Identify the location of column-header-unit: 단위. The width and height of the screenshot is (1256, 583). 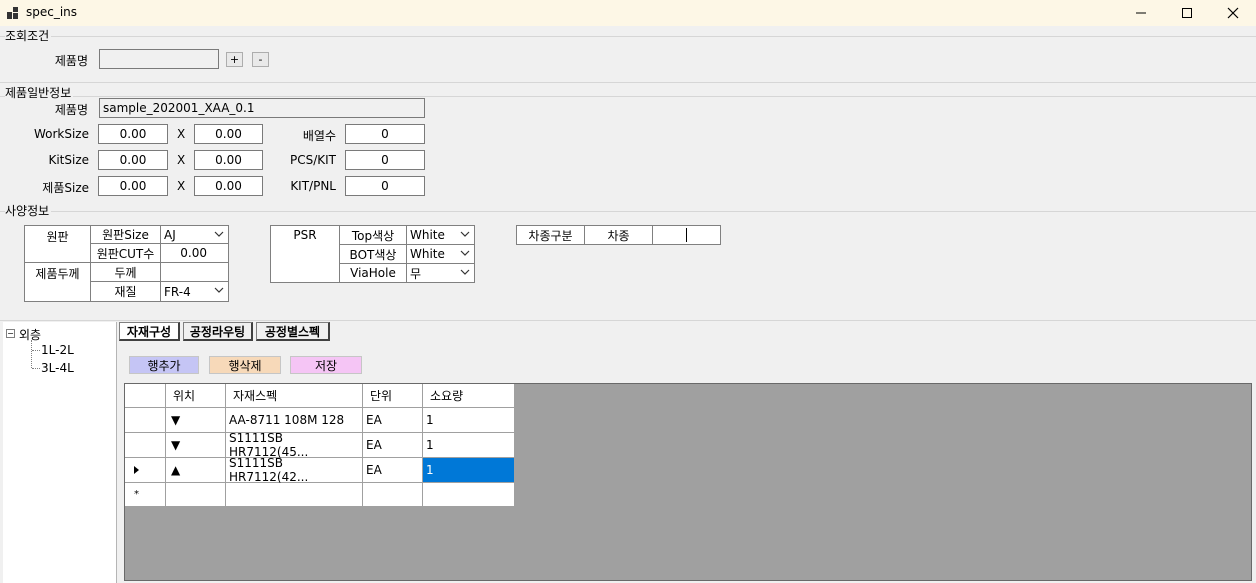
(393, 396).